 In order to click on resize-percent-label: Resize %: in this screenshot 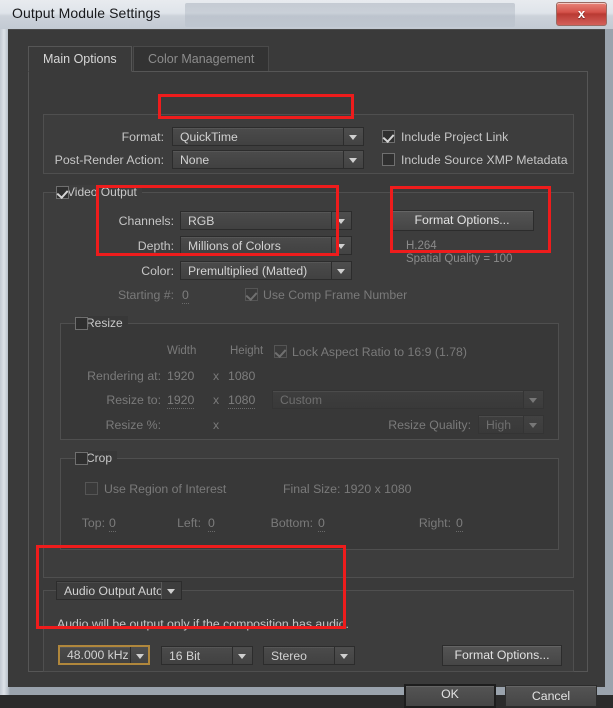, I will do `click(133, 425)`.